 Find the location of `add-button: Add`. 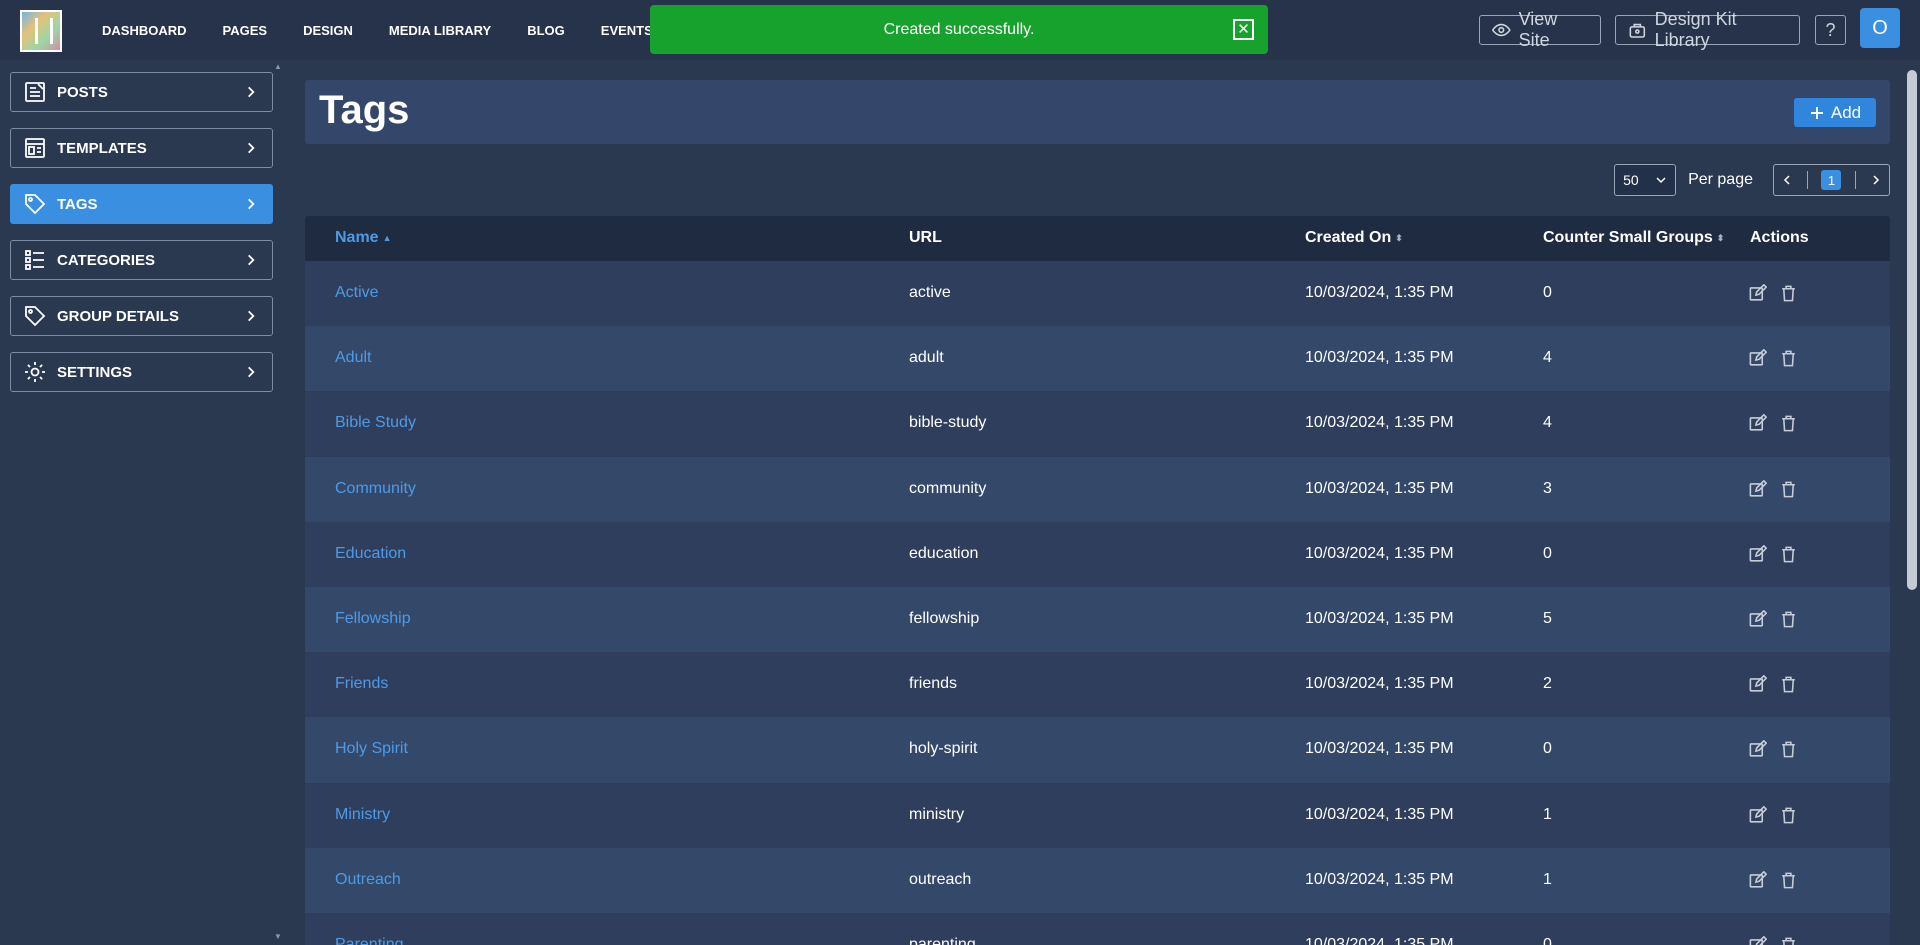

add-button: Add is located at coordinates (1835, 112).